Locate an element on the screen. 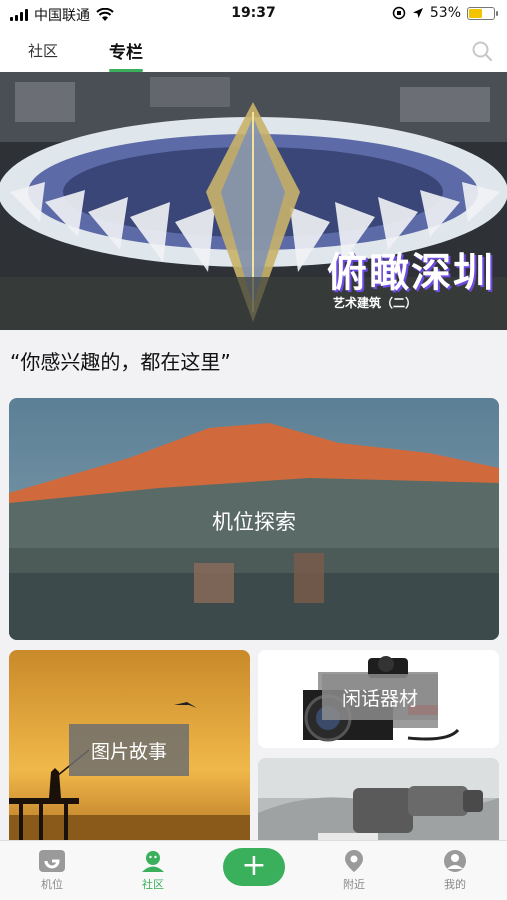 Image resolution: width=507 pixels, height=900 pixels. tab-bar-spot-label: 机位 is located at coordinates (52, 884).